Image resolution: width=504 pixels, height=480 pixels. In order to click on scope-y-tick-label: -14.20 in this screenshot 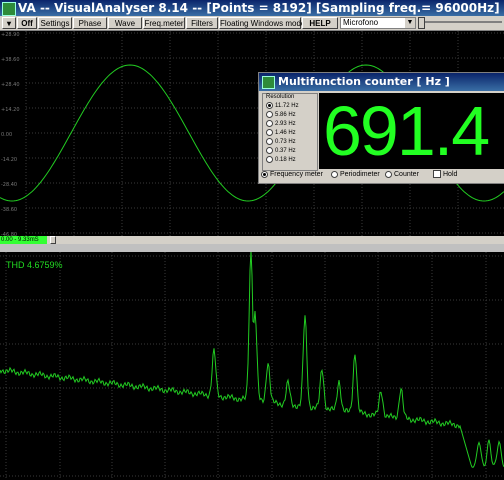, I will do `click(9, 160)`.